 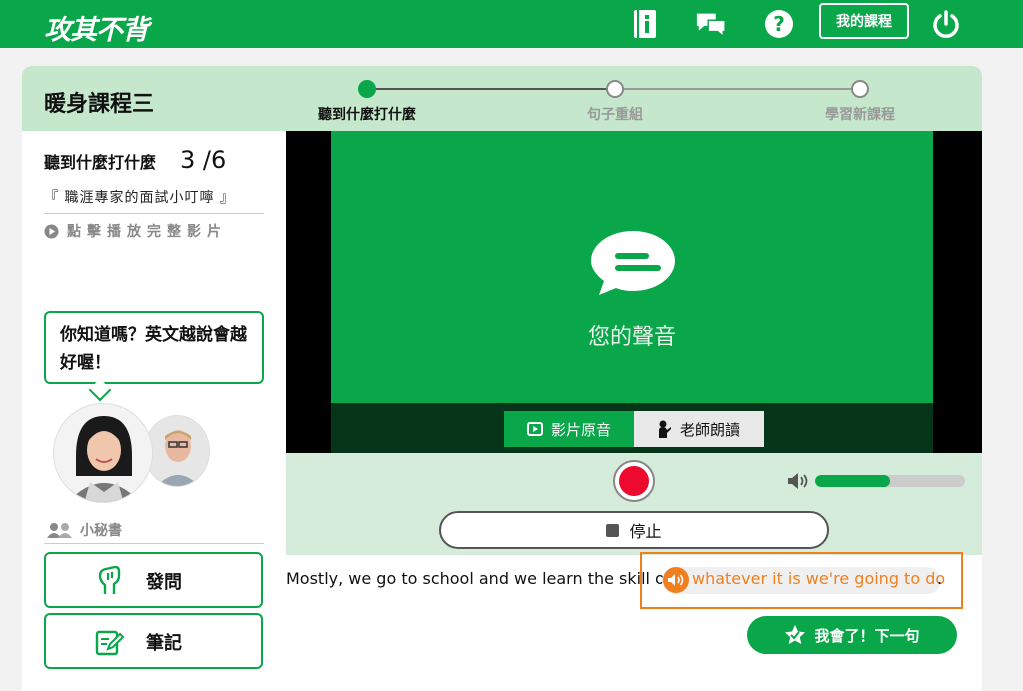 I want to click on step-label-3: 學習新課程, so click(x=860, y=115).